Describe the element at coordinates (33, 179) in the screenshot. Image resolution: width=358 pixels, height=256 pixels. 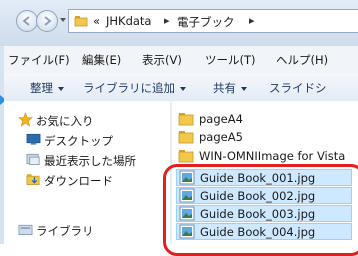
I see `downloads-folder-icon` at that location.